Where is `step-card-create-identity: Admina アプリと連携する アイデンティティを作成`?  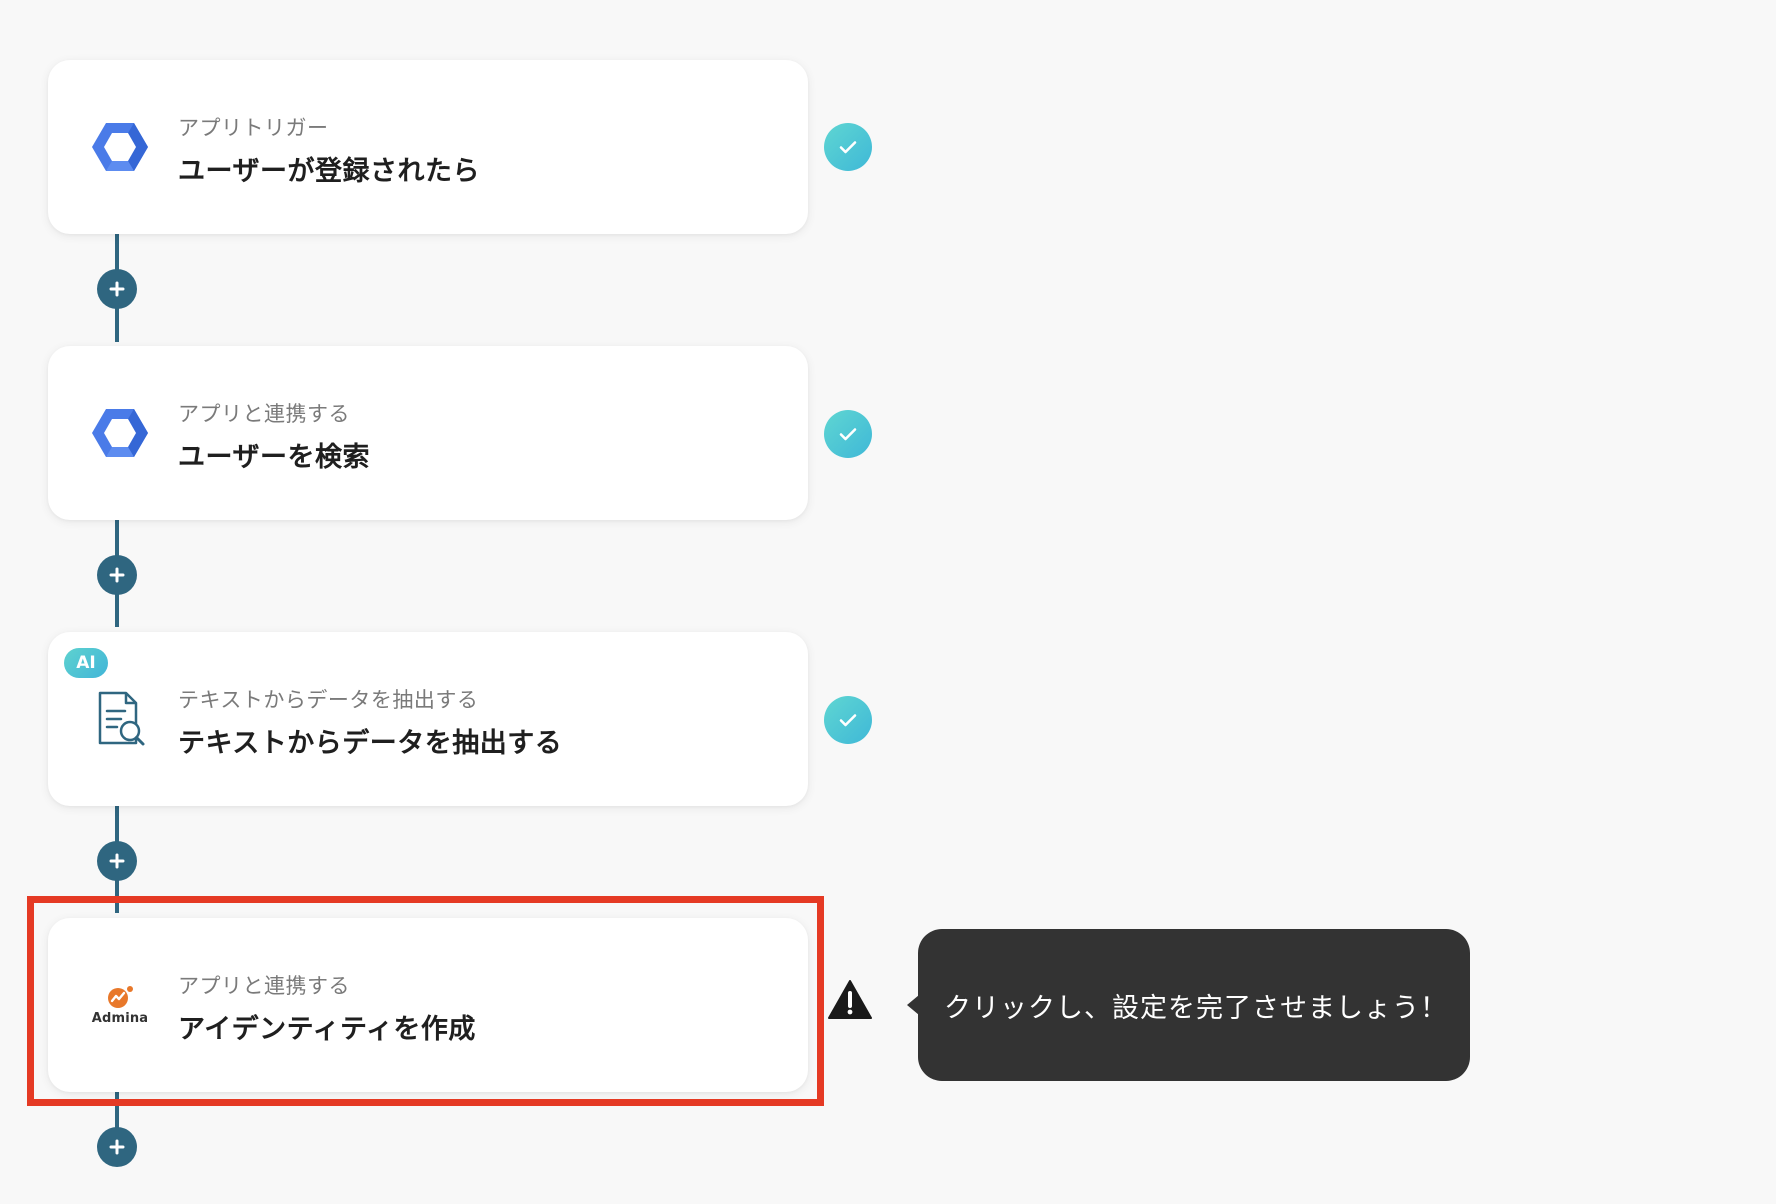
step-card-create-identity: Admina アプリと連携する アイデンティティを作成 is located at coordinates (428, 1005).